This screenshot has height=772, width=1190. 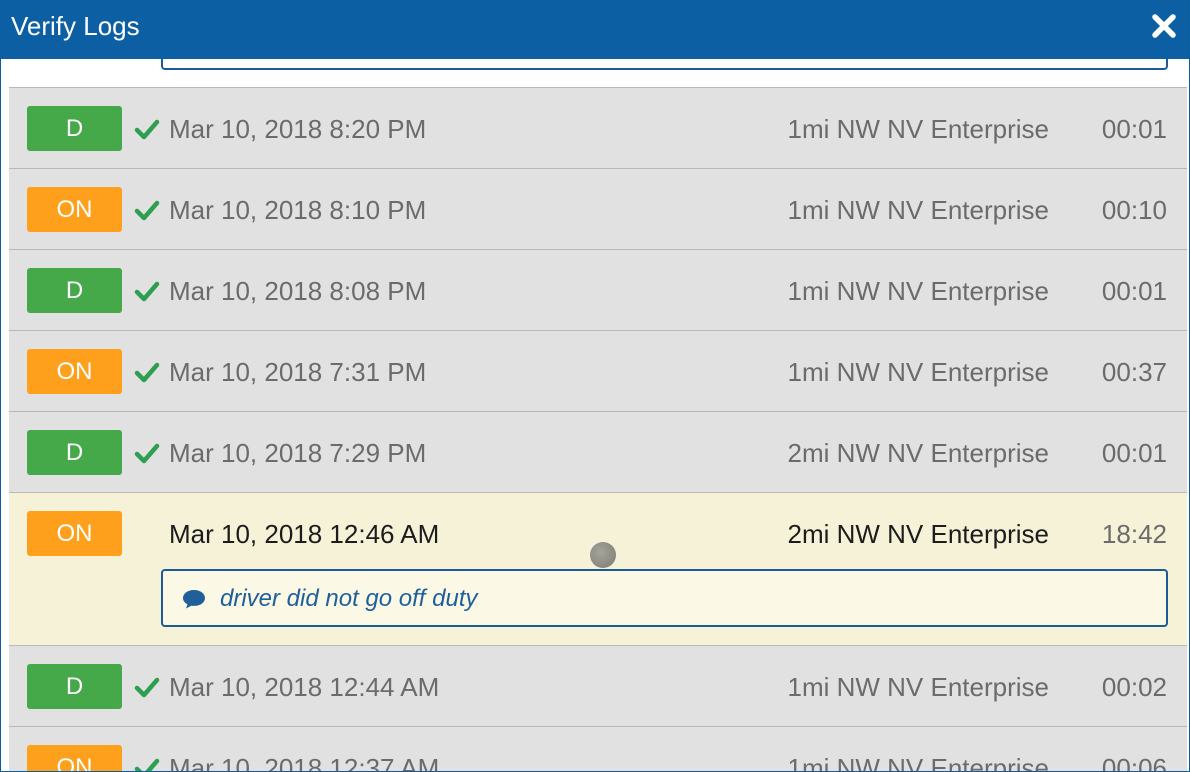 What do you see at coordinates (664, 598) in the screenshot?
I see `log-note: driver did not go off duty` at bounding box center [664, 598].